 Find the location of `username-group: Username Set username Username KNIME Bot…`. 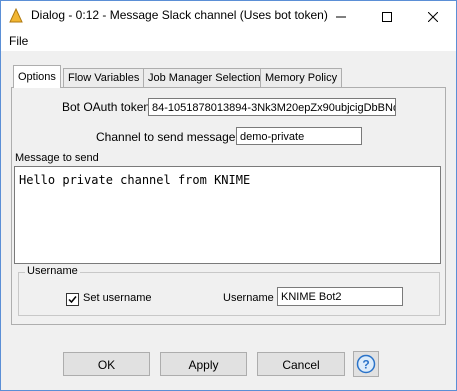

username-group: Username Set username Username KNIME Bot… is located at coordinates (229, 290).